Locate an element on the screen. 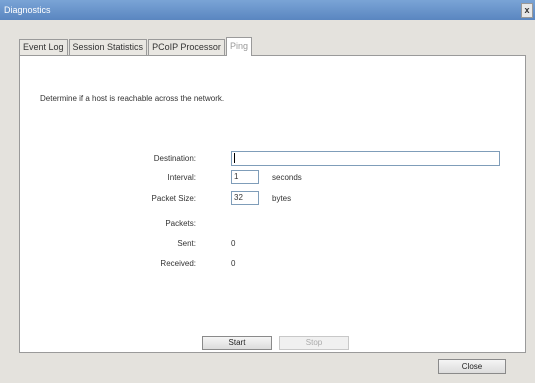  sent-value: 0 is located at coordinates (233, 243).